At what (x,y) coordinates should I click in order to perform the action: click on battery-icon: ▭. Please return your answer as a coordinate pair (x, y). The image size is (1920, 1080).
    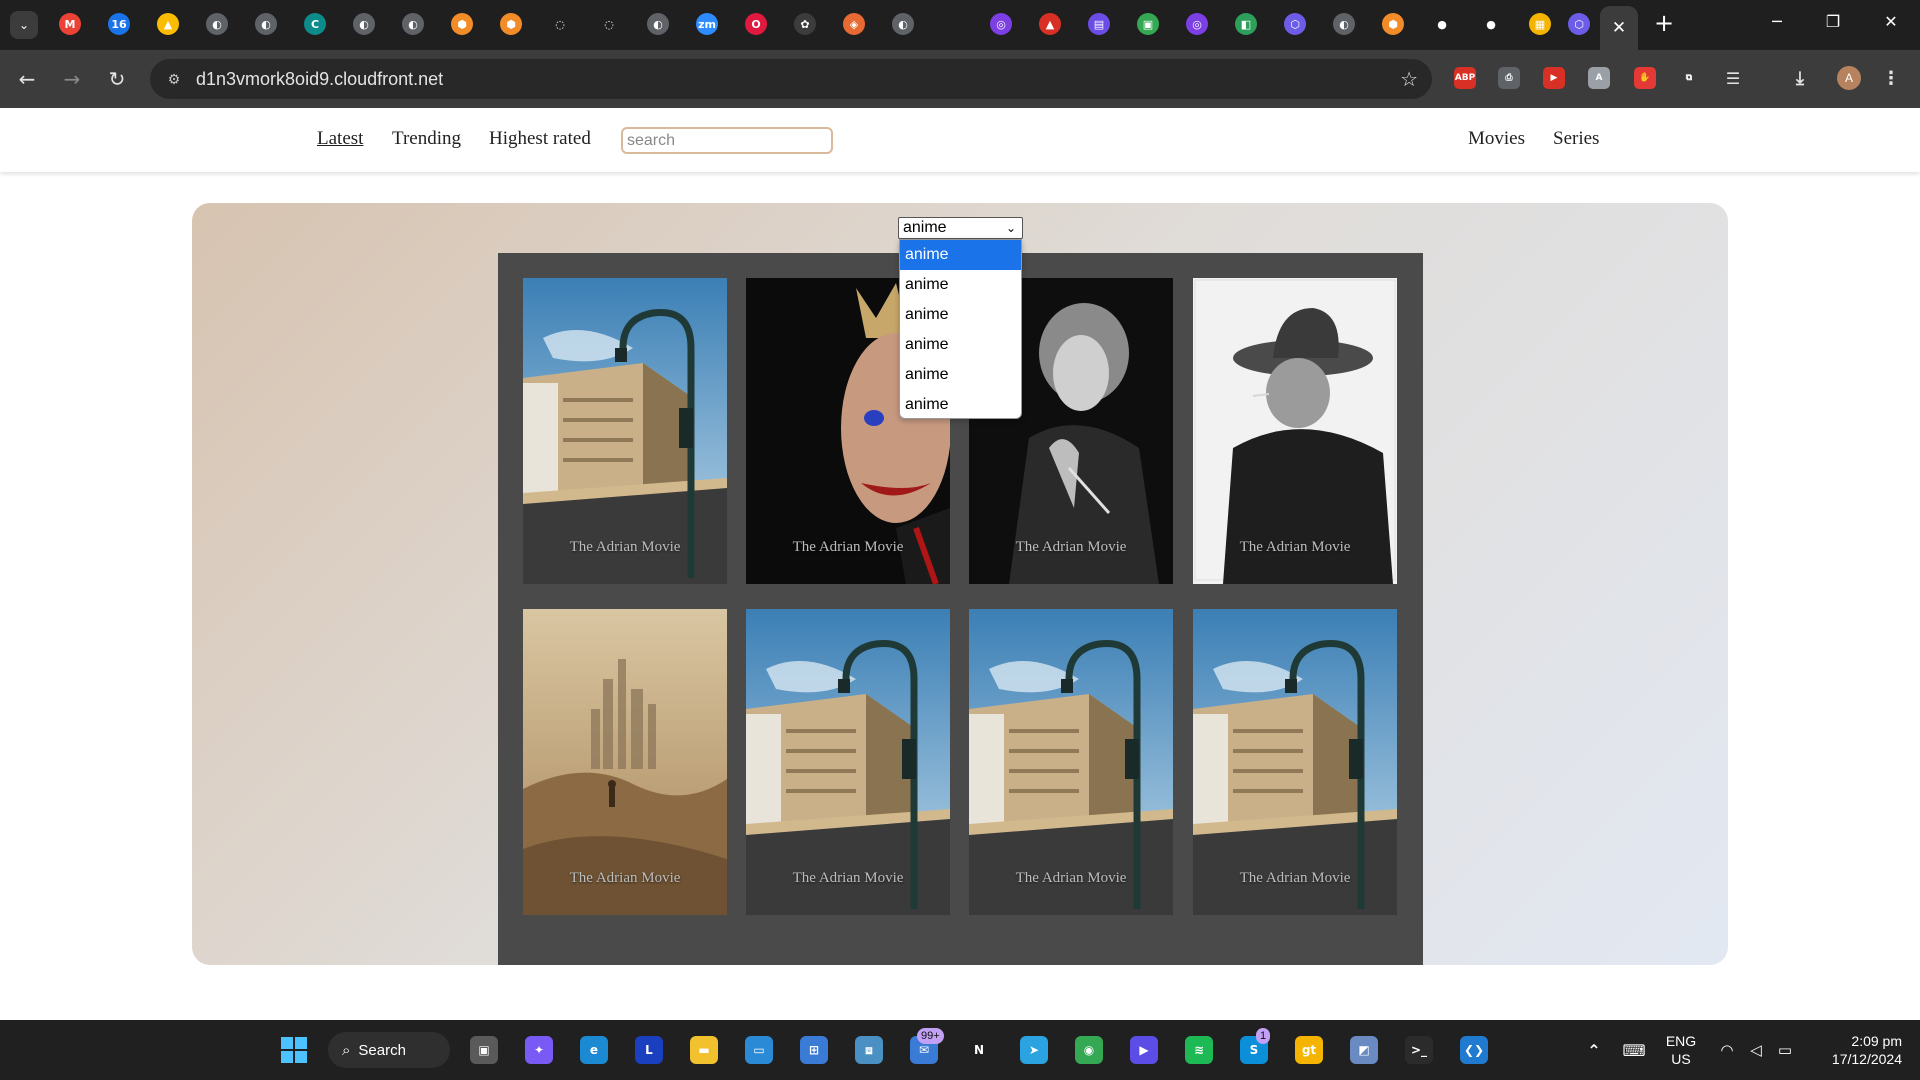
    Looking at the image, I should click on (1785, 1050).